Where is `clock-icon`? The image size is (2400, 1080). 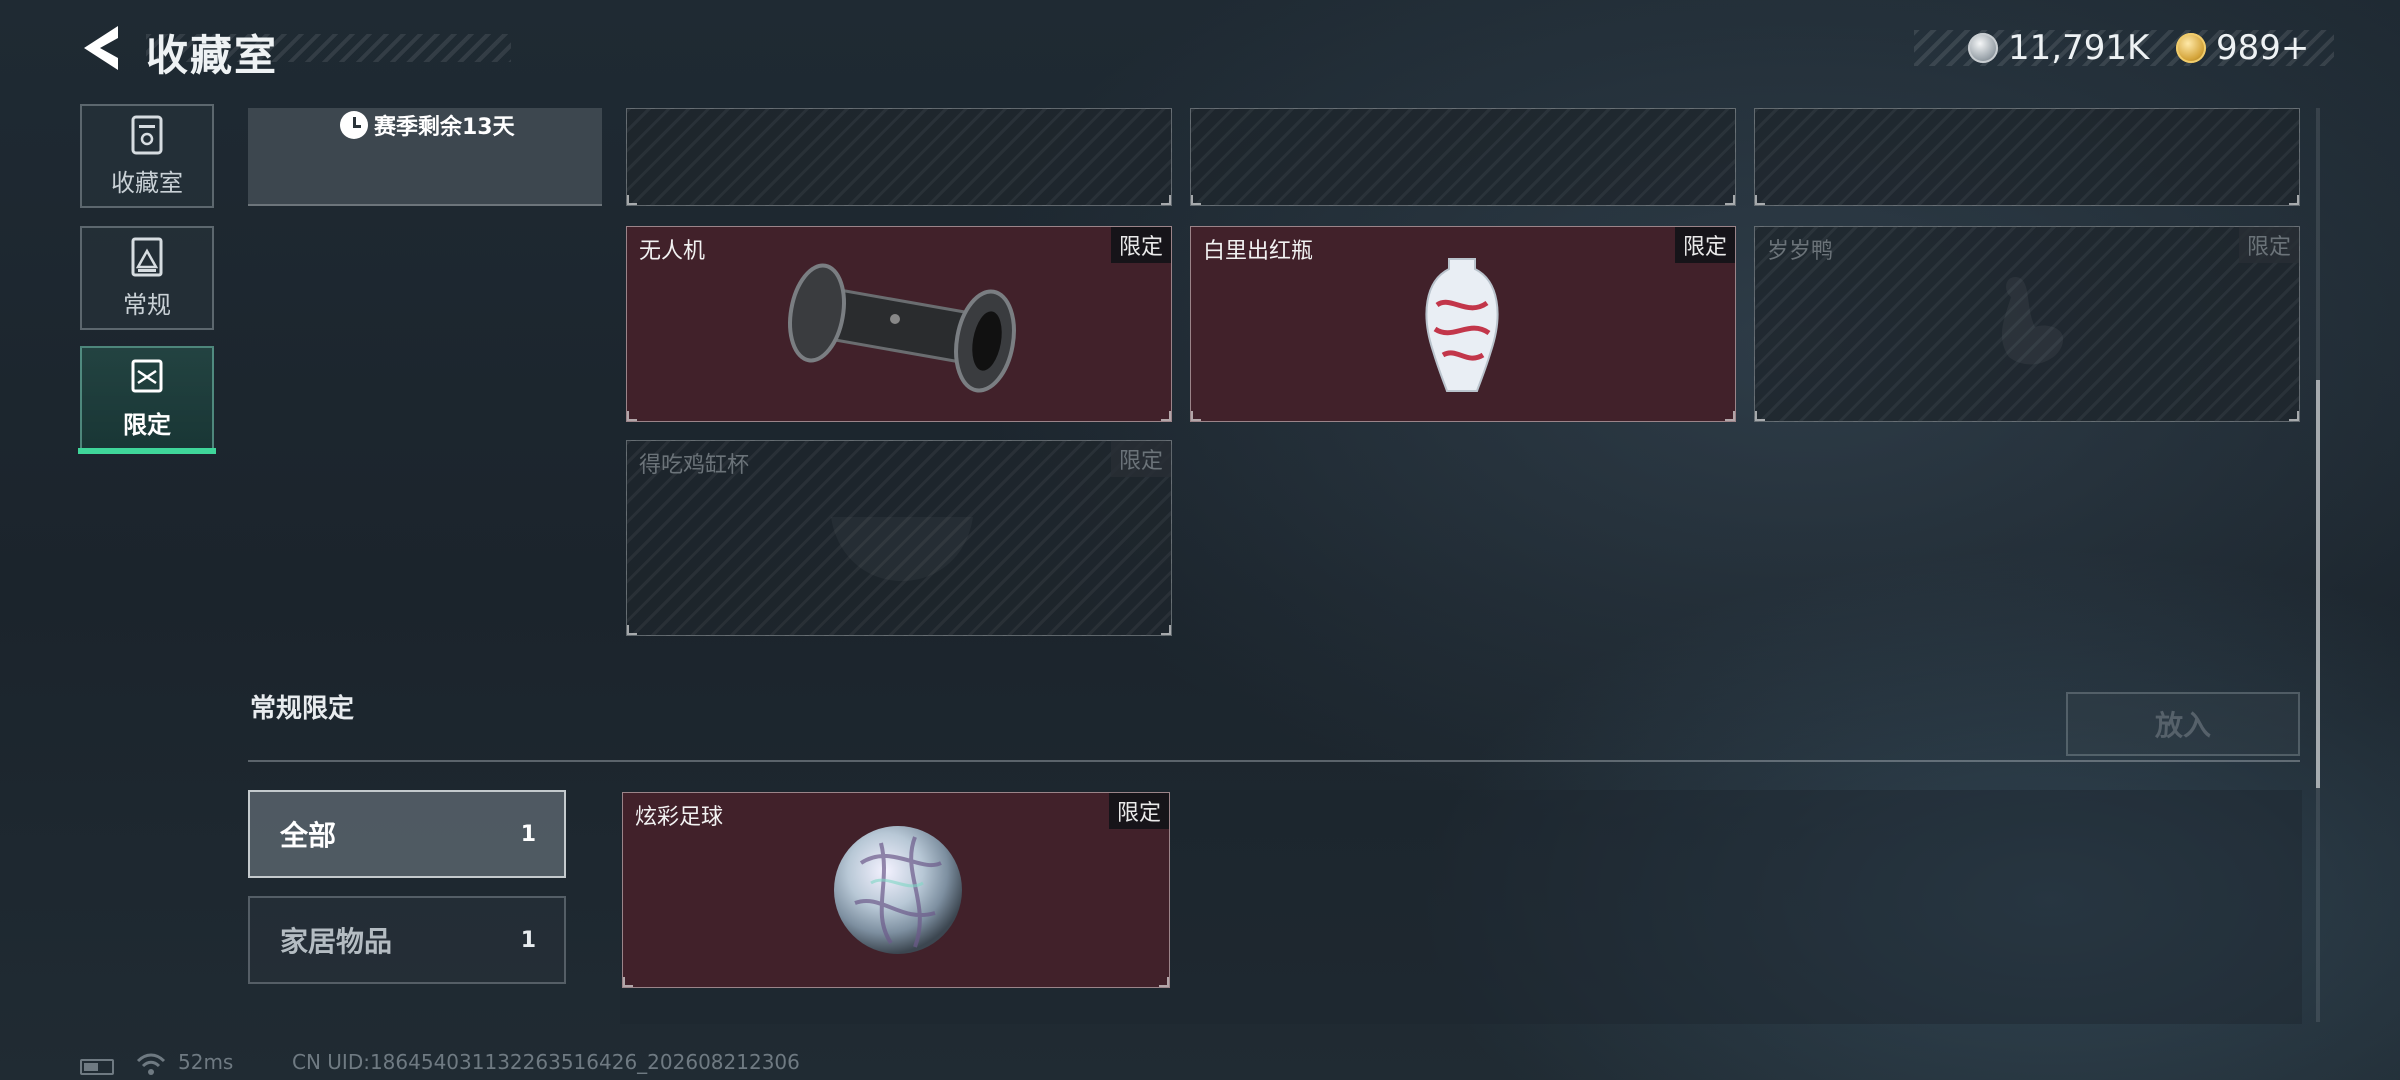 clock-icon is located at coordinates (354, 125).